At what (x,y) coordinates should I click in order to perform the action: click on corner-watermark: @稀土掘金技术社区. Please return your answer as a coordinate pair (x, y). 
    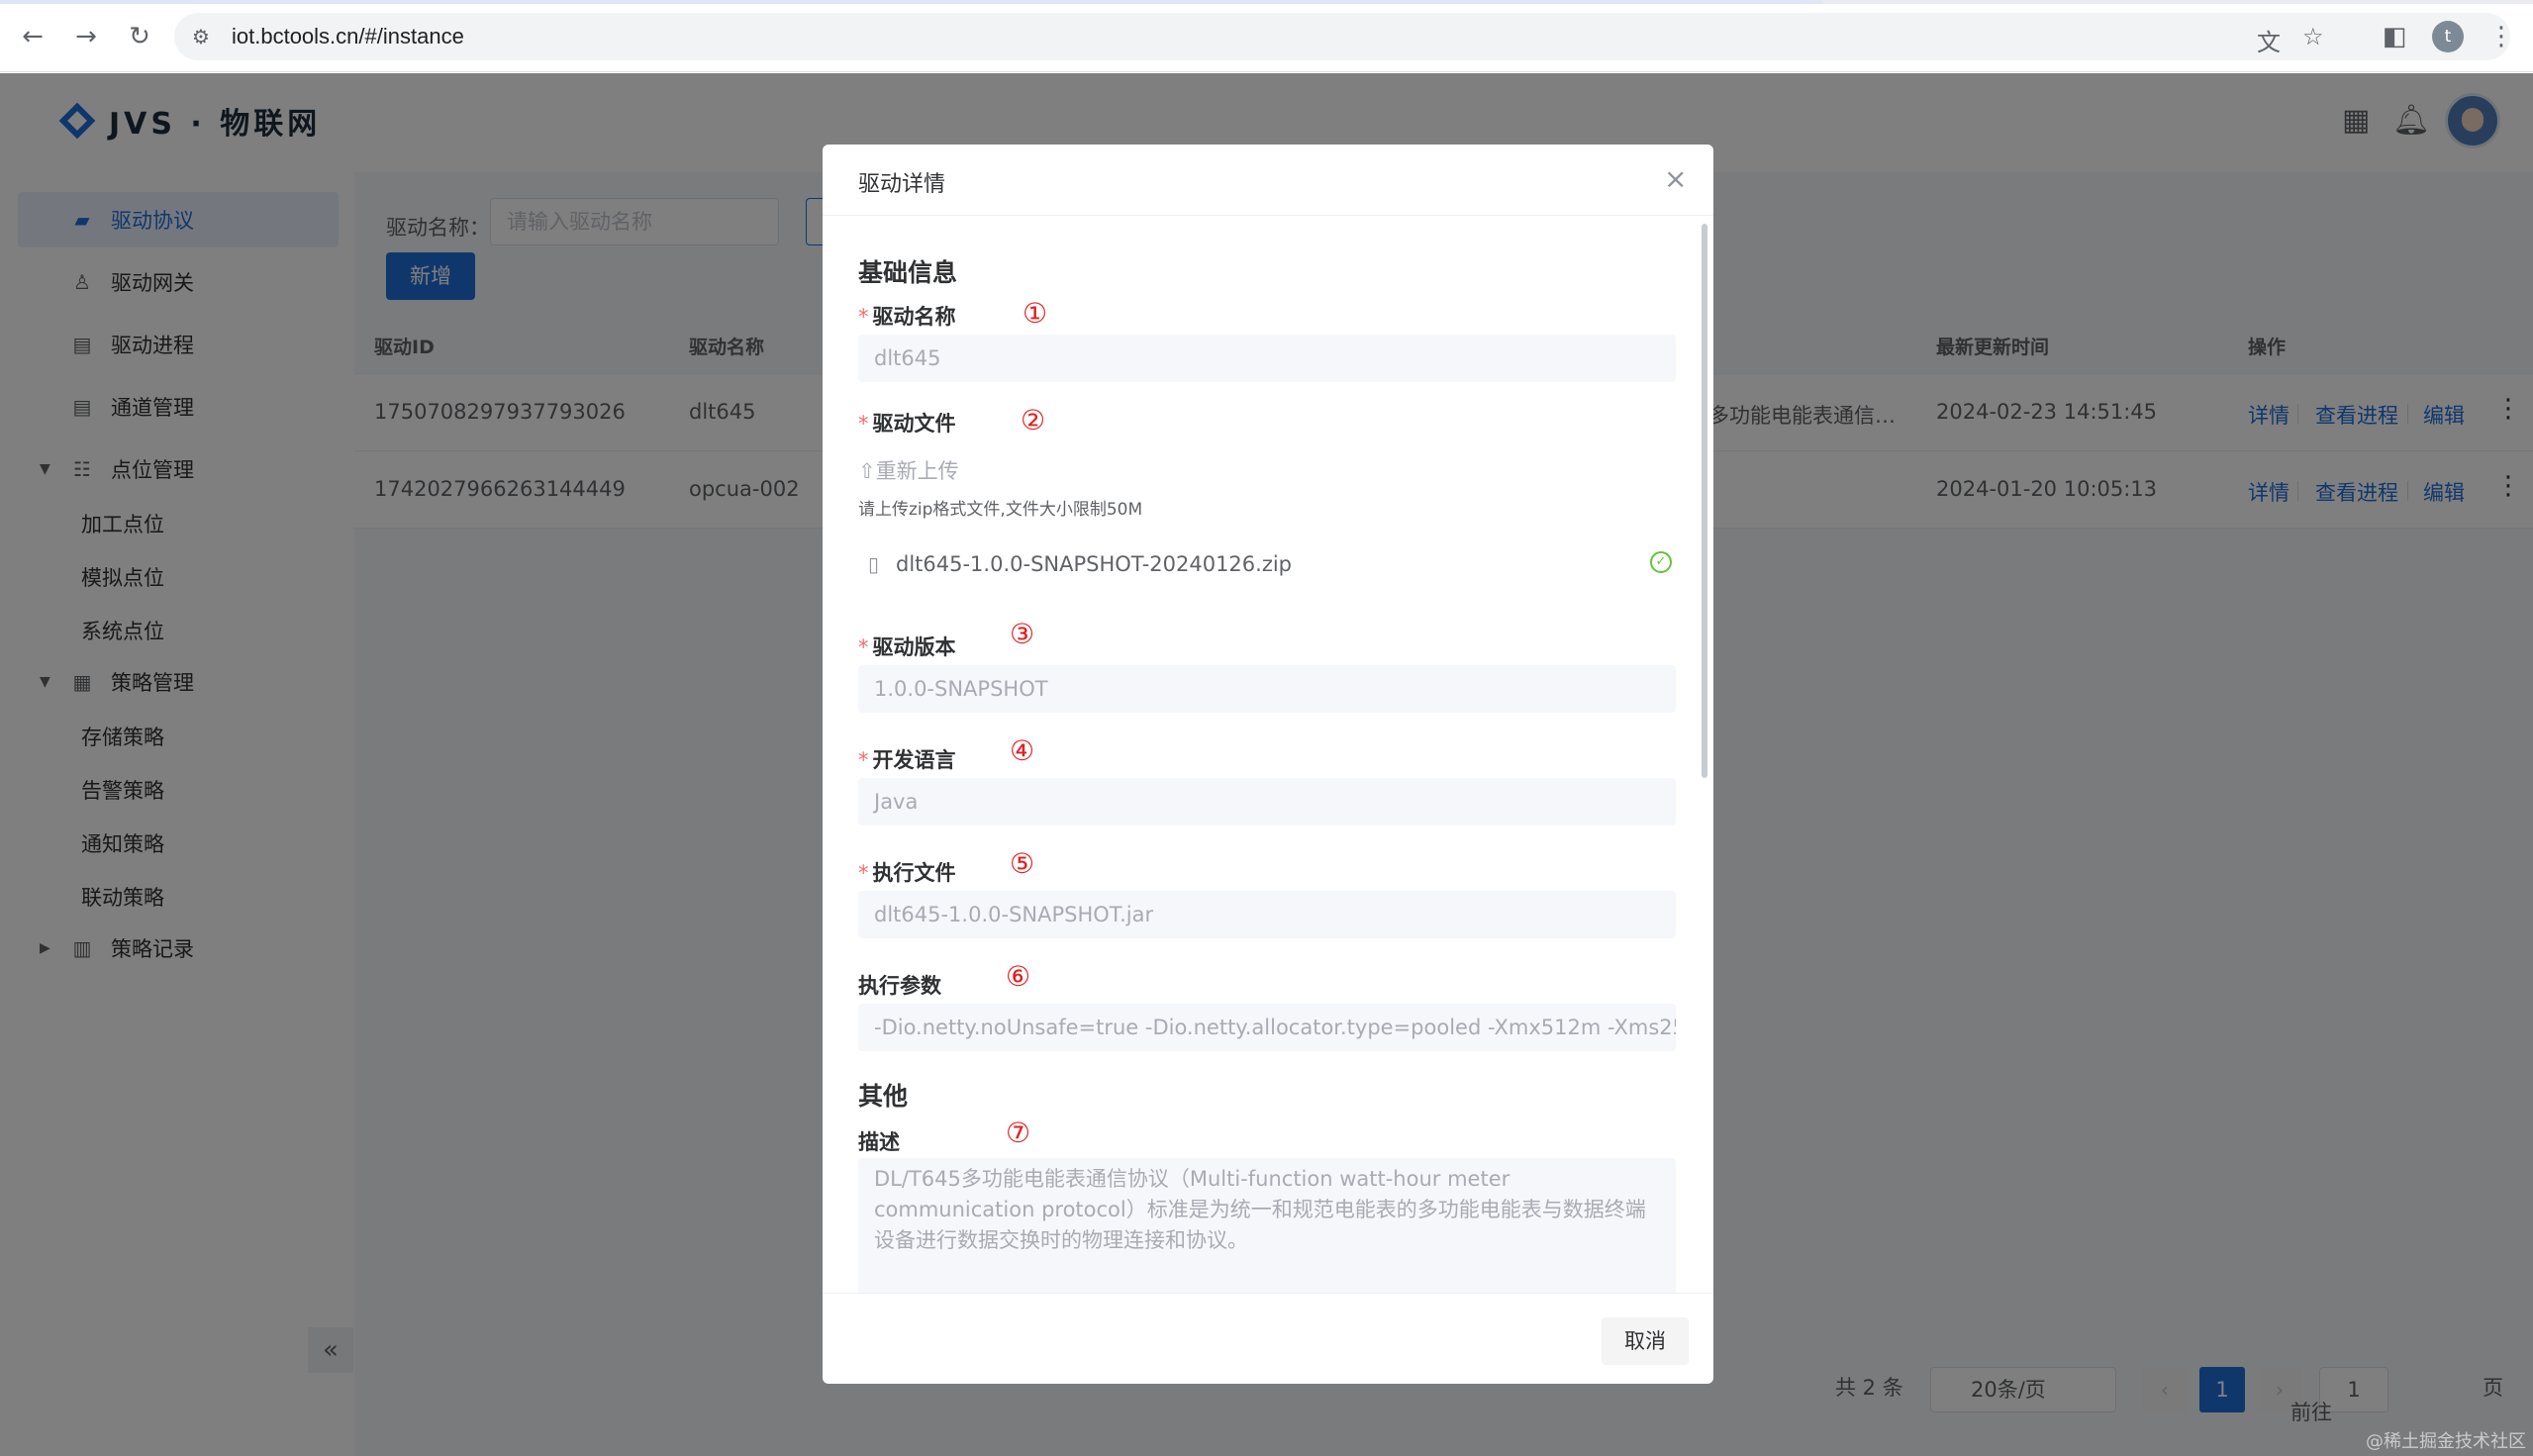
    Looking at the image, I should click on (2446, 1441).